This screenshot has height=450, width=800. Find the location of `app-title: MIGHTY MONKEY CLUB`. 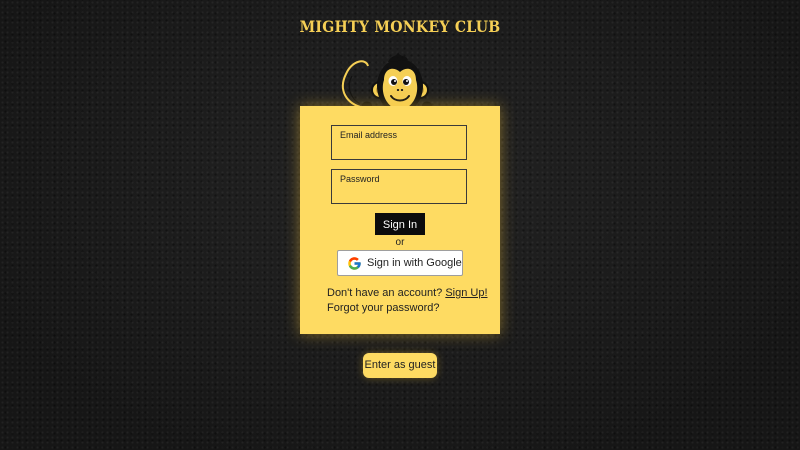

app-title: MIGHTY MONKEY CLUB is located at coordinates (400, 26).